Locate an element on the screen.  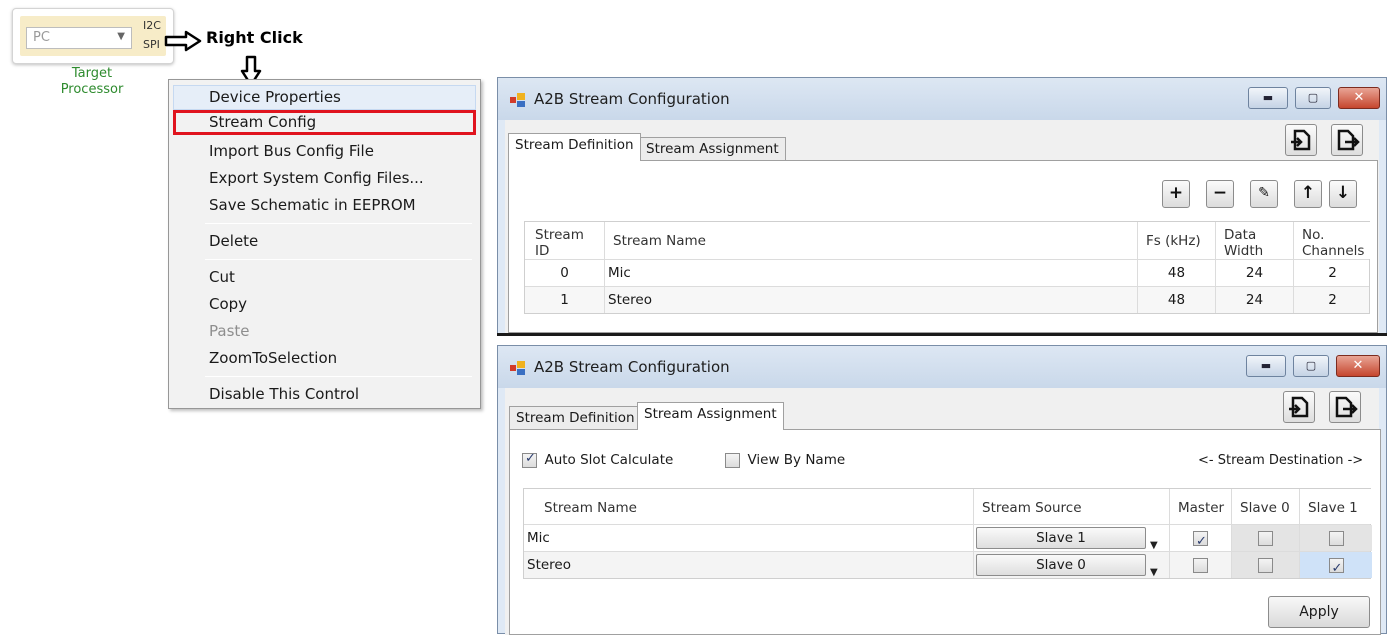
apply-button: Apply is located at coordinates (1319, 612).